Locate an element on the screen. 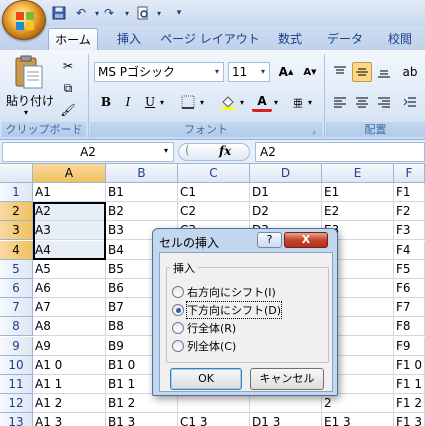 The image size is (425, 426). cell: C1 is located at coordinates (214, 192).